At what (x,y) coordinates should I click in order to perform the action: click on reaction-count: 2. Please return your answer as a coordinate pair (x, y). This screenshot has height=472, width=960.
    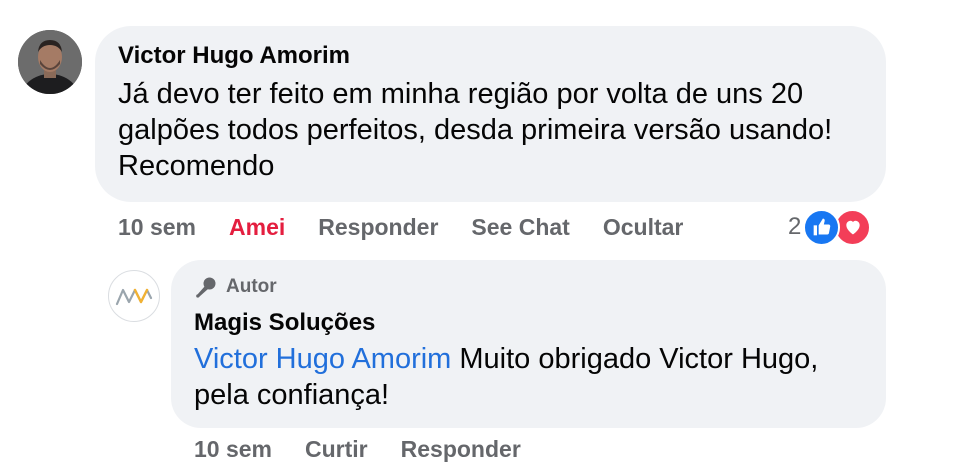
    Looking at the image, I should click on (795, 226).